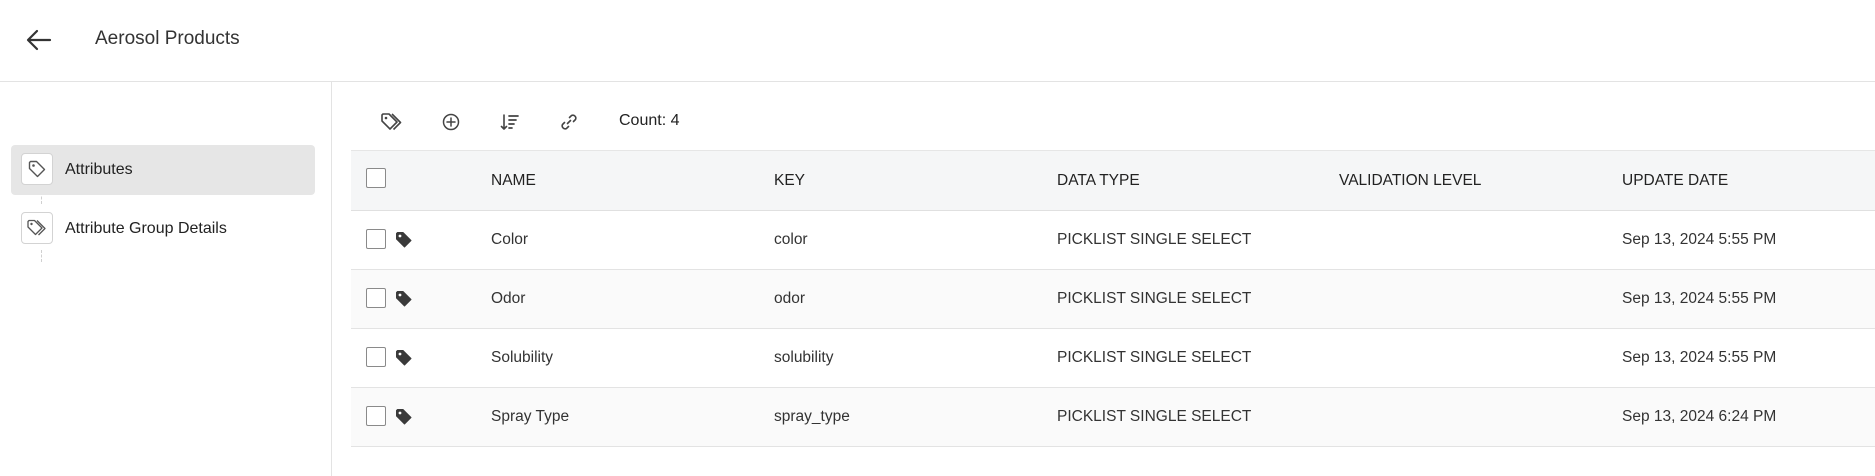 This screenshot has height=476, width=1875. Describe the element at coordinates (166, 279) in the screenshot. I see `sidebar: Attributes Attribute Group Details` at that location.